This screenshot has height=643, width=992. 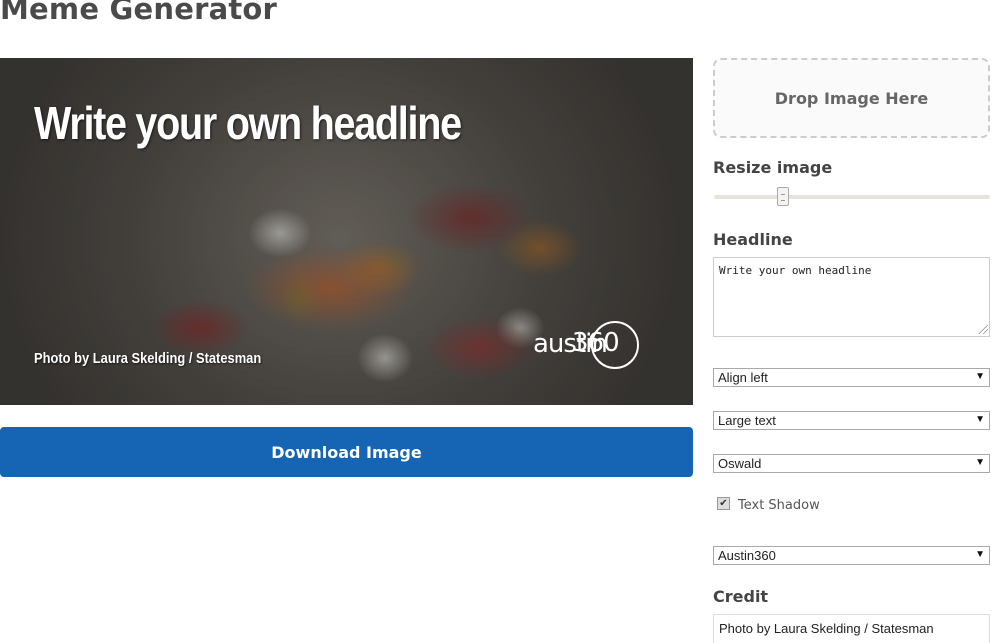 I want to click on textarea-resize-grip-icon, so click(x=983, y=329).